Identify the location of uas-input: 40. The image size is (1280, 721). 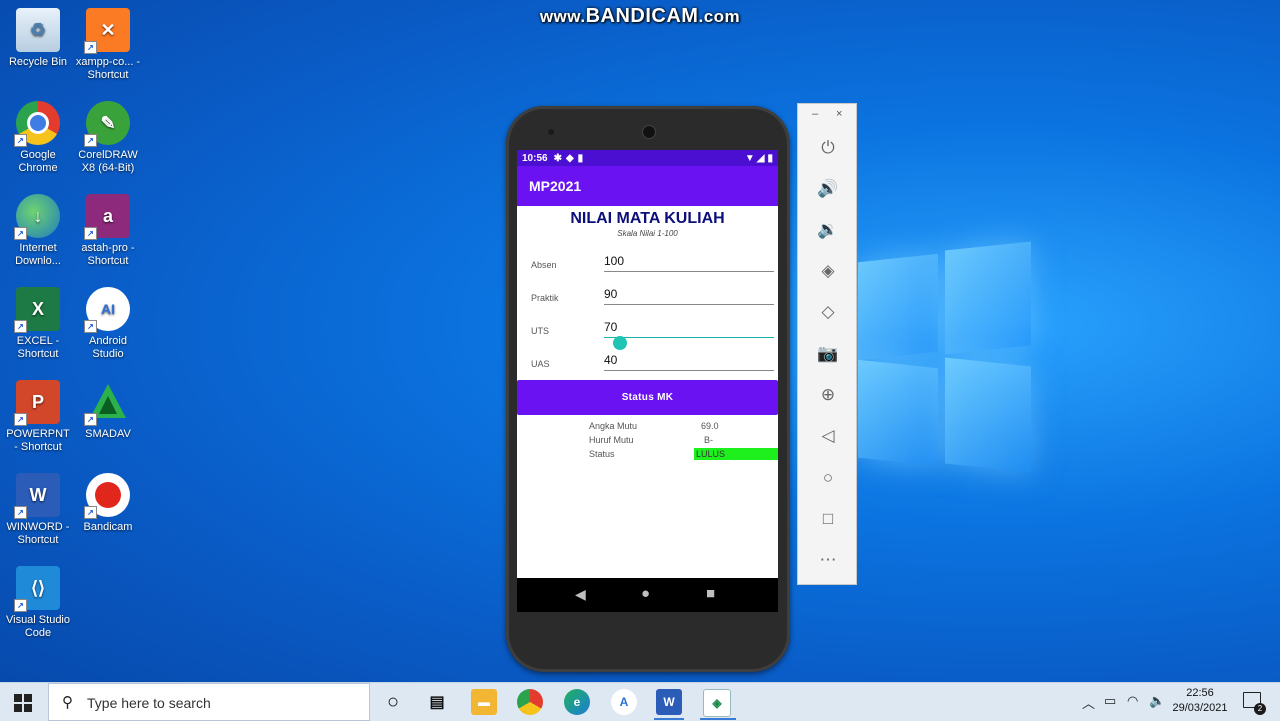
(689, 362).